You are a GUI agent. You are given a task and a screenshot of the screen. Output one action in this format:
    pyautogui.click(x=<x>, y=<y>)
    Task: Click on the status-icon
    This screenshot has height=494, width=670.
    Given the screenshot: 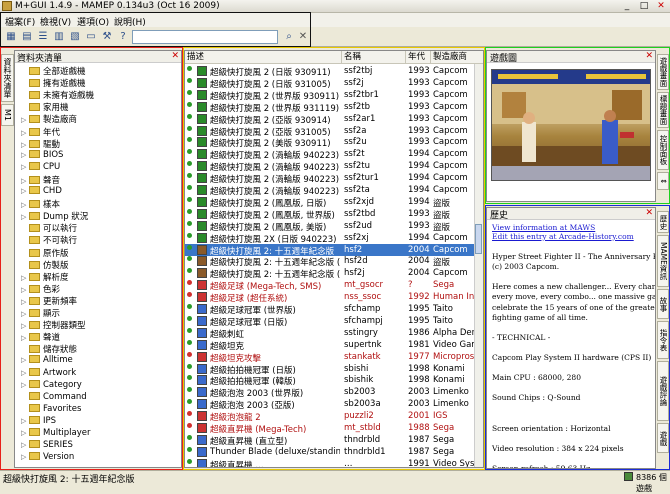 What is the action you would take?
    pyautogui.click(x=628, y=476)
    